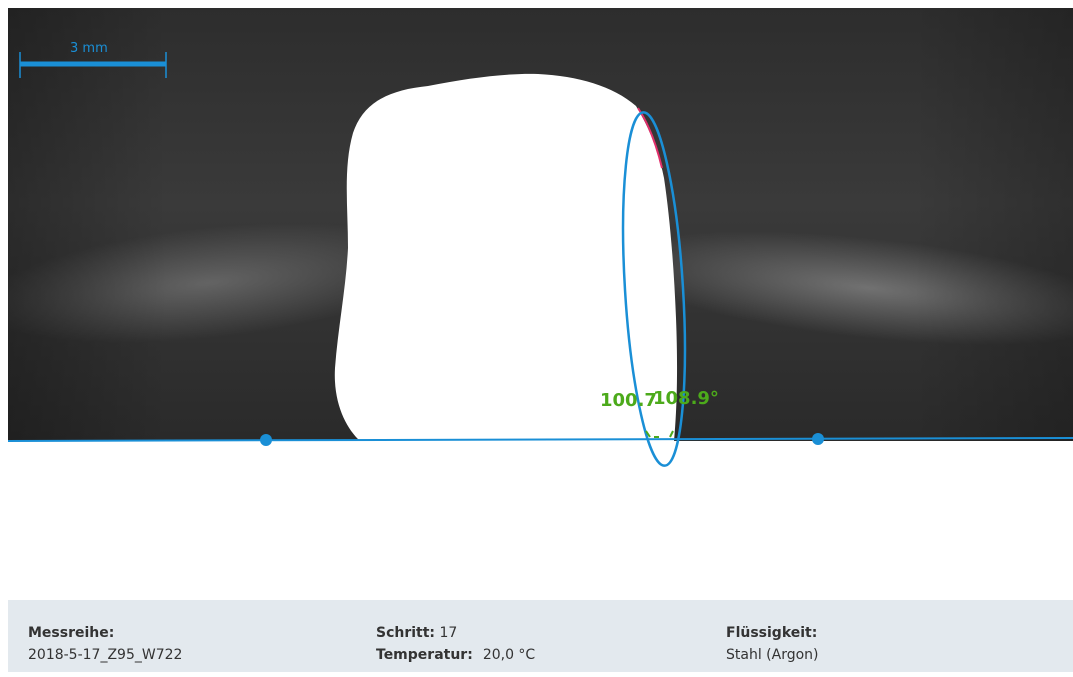 Image resolution: width=1073 pixels, height=677 pixels. Describe the element at coordinates (455, 644) in the screenshot. I see `step-info: Schritt: 17 Temperatur: 20,0 °C` at that location.